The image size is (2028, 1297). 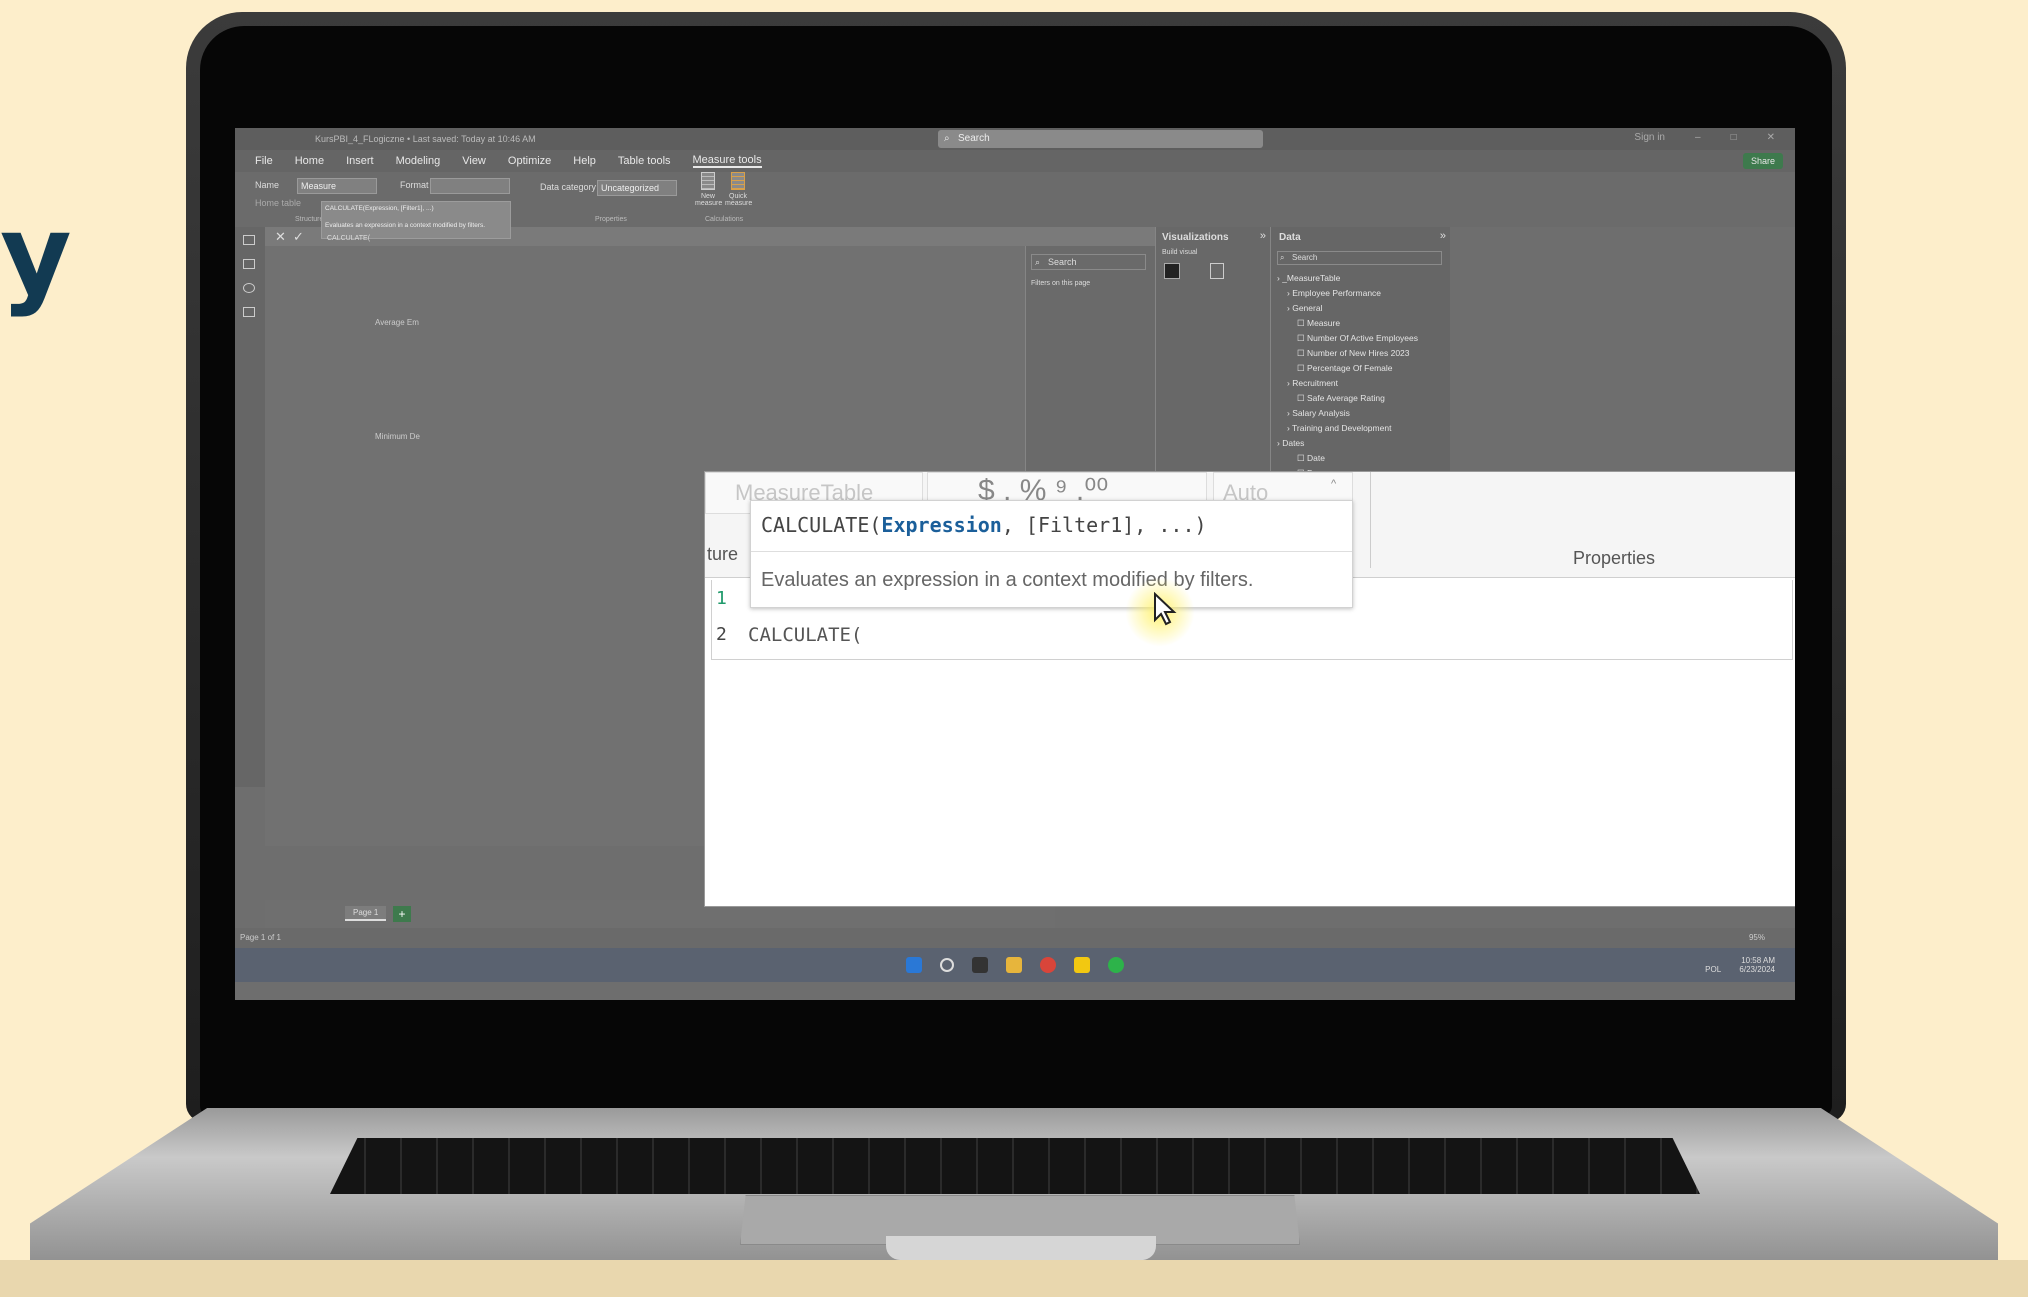 I want to click on format-dropdown, so click(x=470, y=186).